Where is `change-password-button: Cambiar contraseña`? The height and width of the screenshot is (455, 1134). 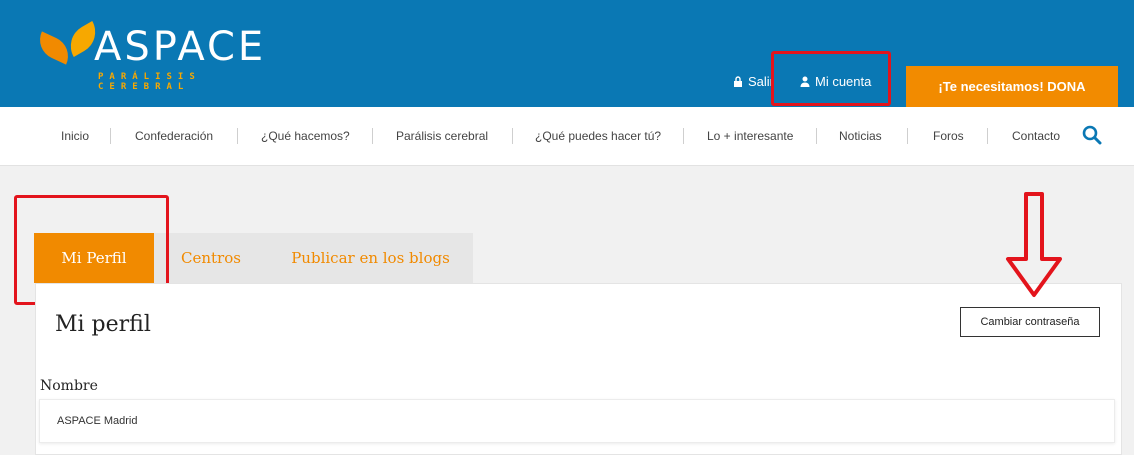
change-password-button: Cambiar contraseña is located at coordinates (1030, 322).